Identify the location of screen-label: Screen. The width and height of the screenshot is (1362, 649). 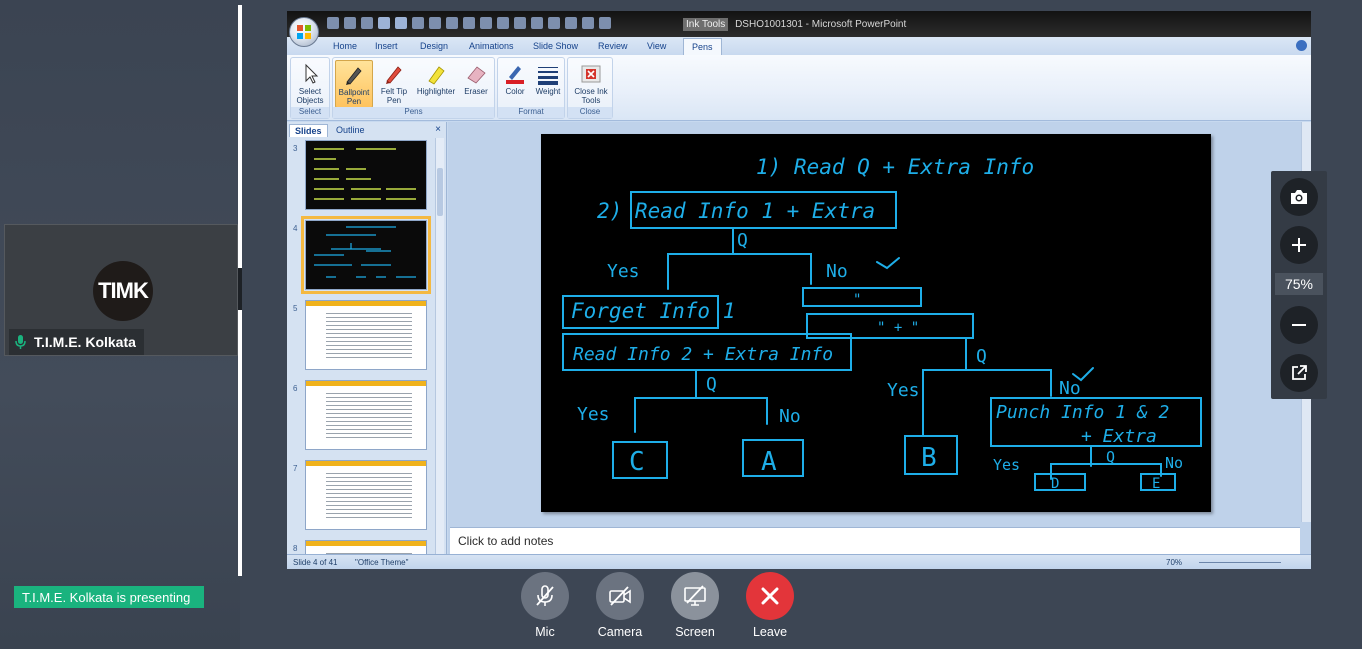
(695, 632).